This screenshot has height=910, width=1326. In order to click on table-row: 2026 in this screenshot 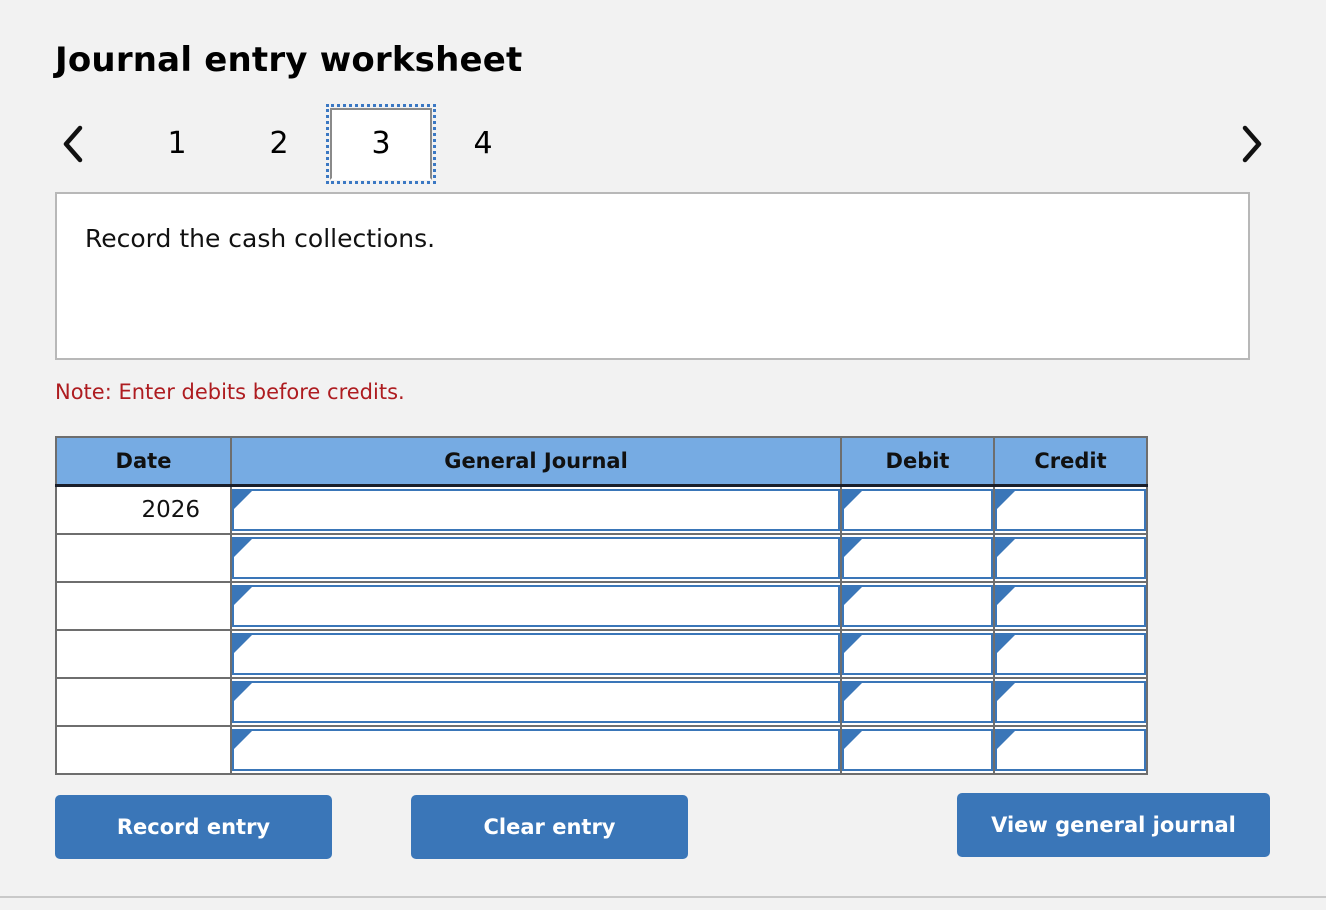, I will do `click(601, 509)`.